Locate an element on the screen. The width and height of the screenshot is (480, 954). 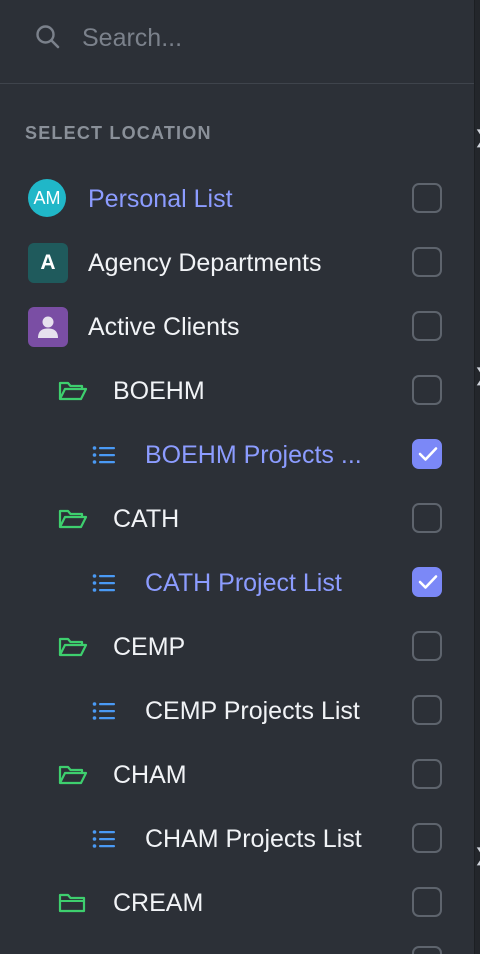
avatar: AM is located at coordinates (47, 198).